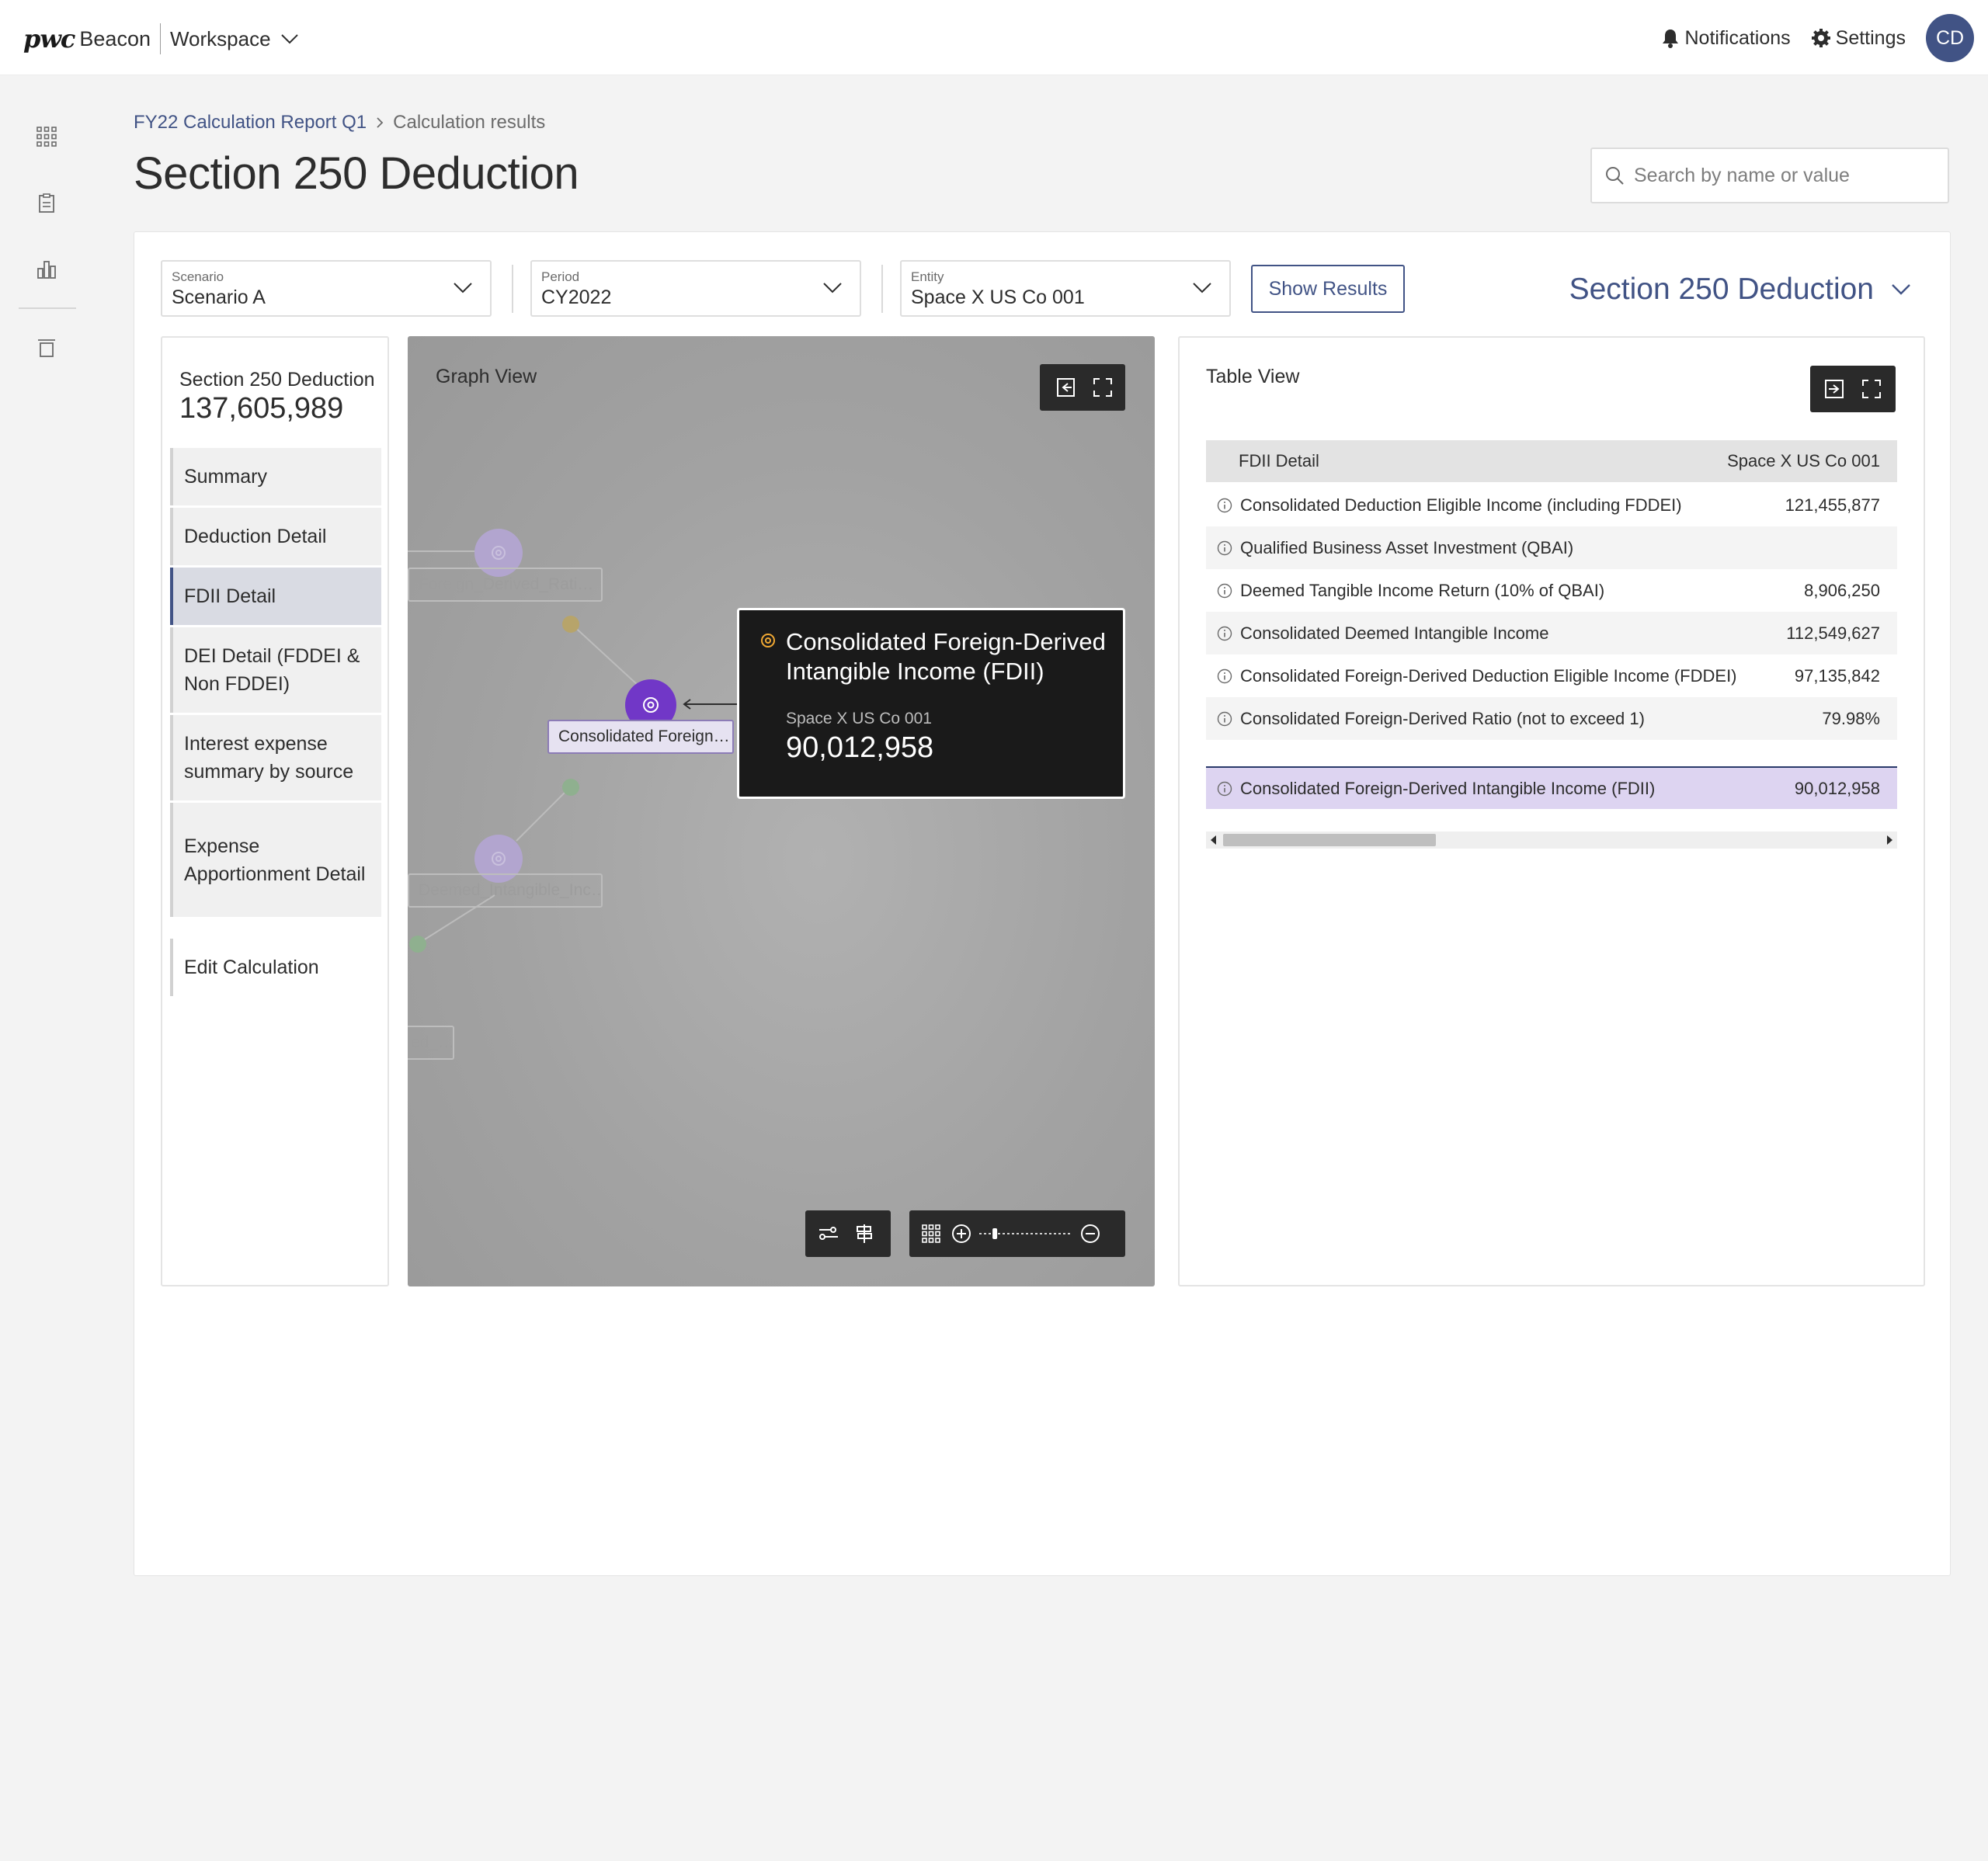 The image size is (1988, 1861). Describe the element at coordinates (560, 276) in the screenshot. I see `period-label: Period` at that location.